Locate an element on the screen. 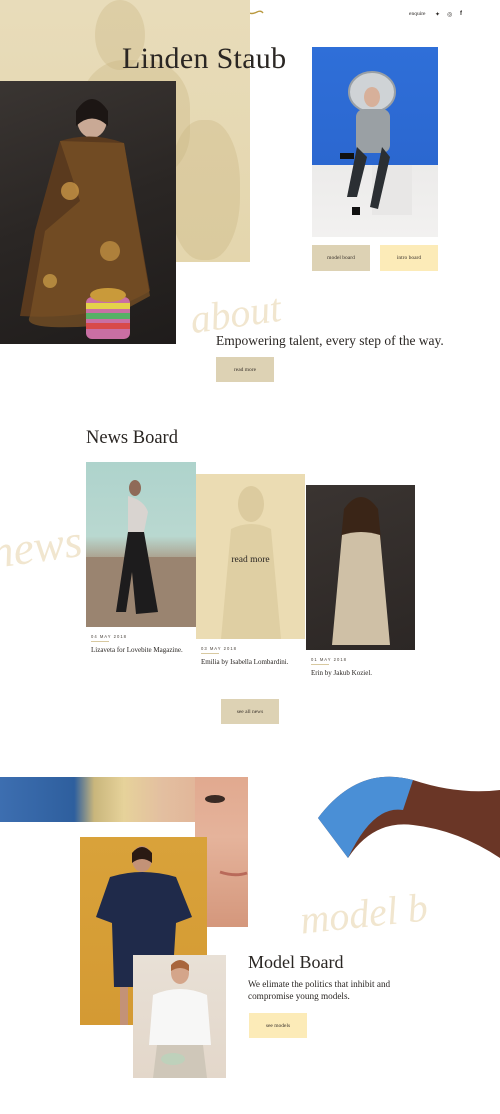 This screenshot has width=500, height=1114. page-title: Linden Staub is located at coordinates (204, 58).